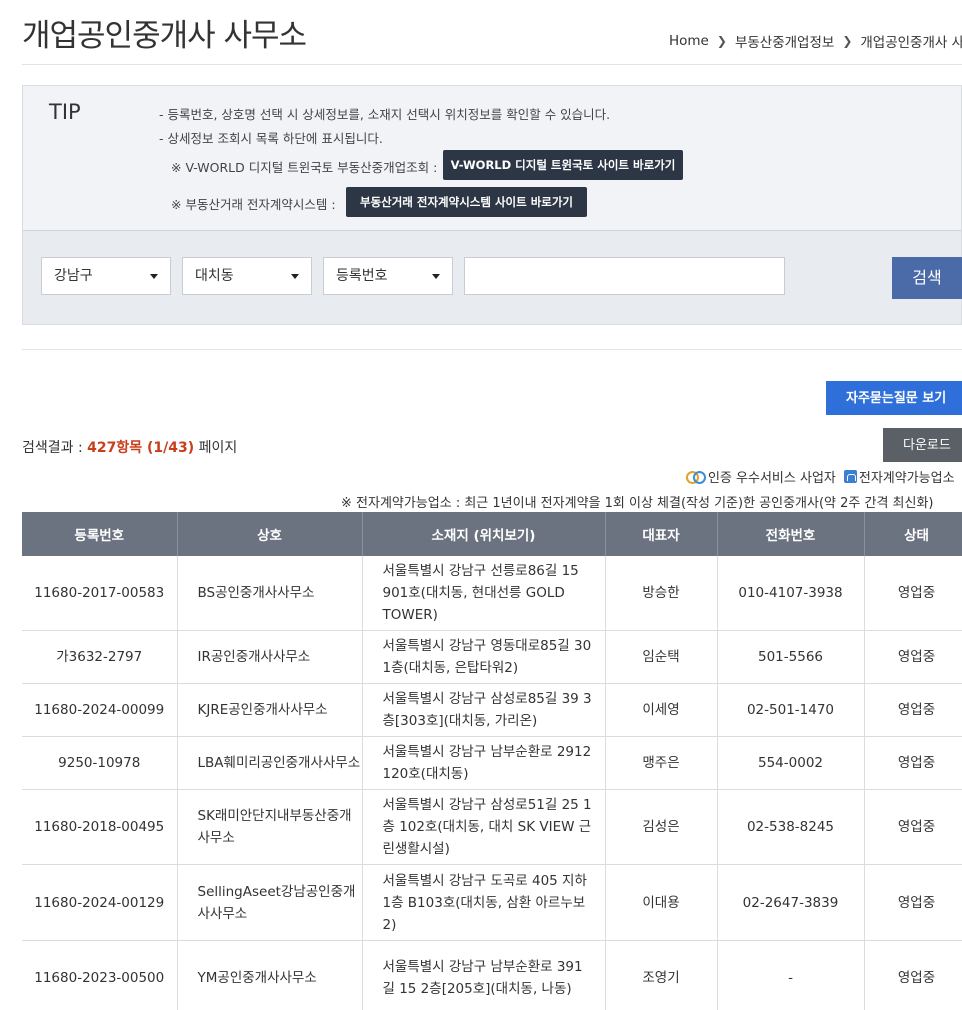  Describe the element at coordinates (661, 827) in the screenshot. I see `representative: 김성은` at that location.